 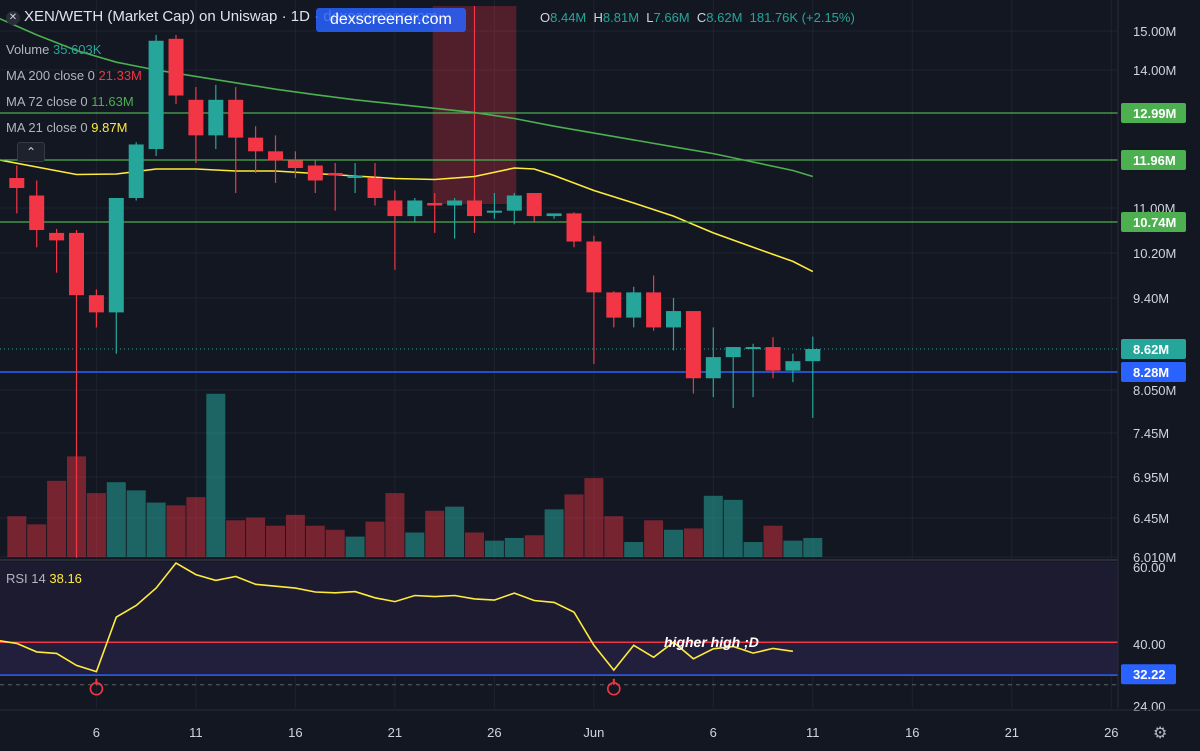 What do you see at coordinates (53, 49) in the screenshot?
I see `legend-volume: Volume 35.603K` at bounding box center [53, 49].